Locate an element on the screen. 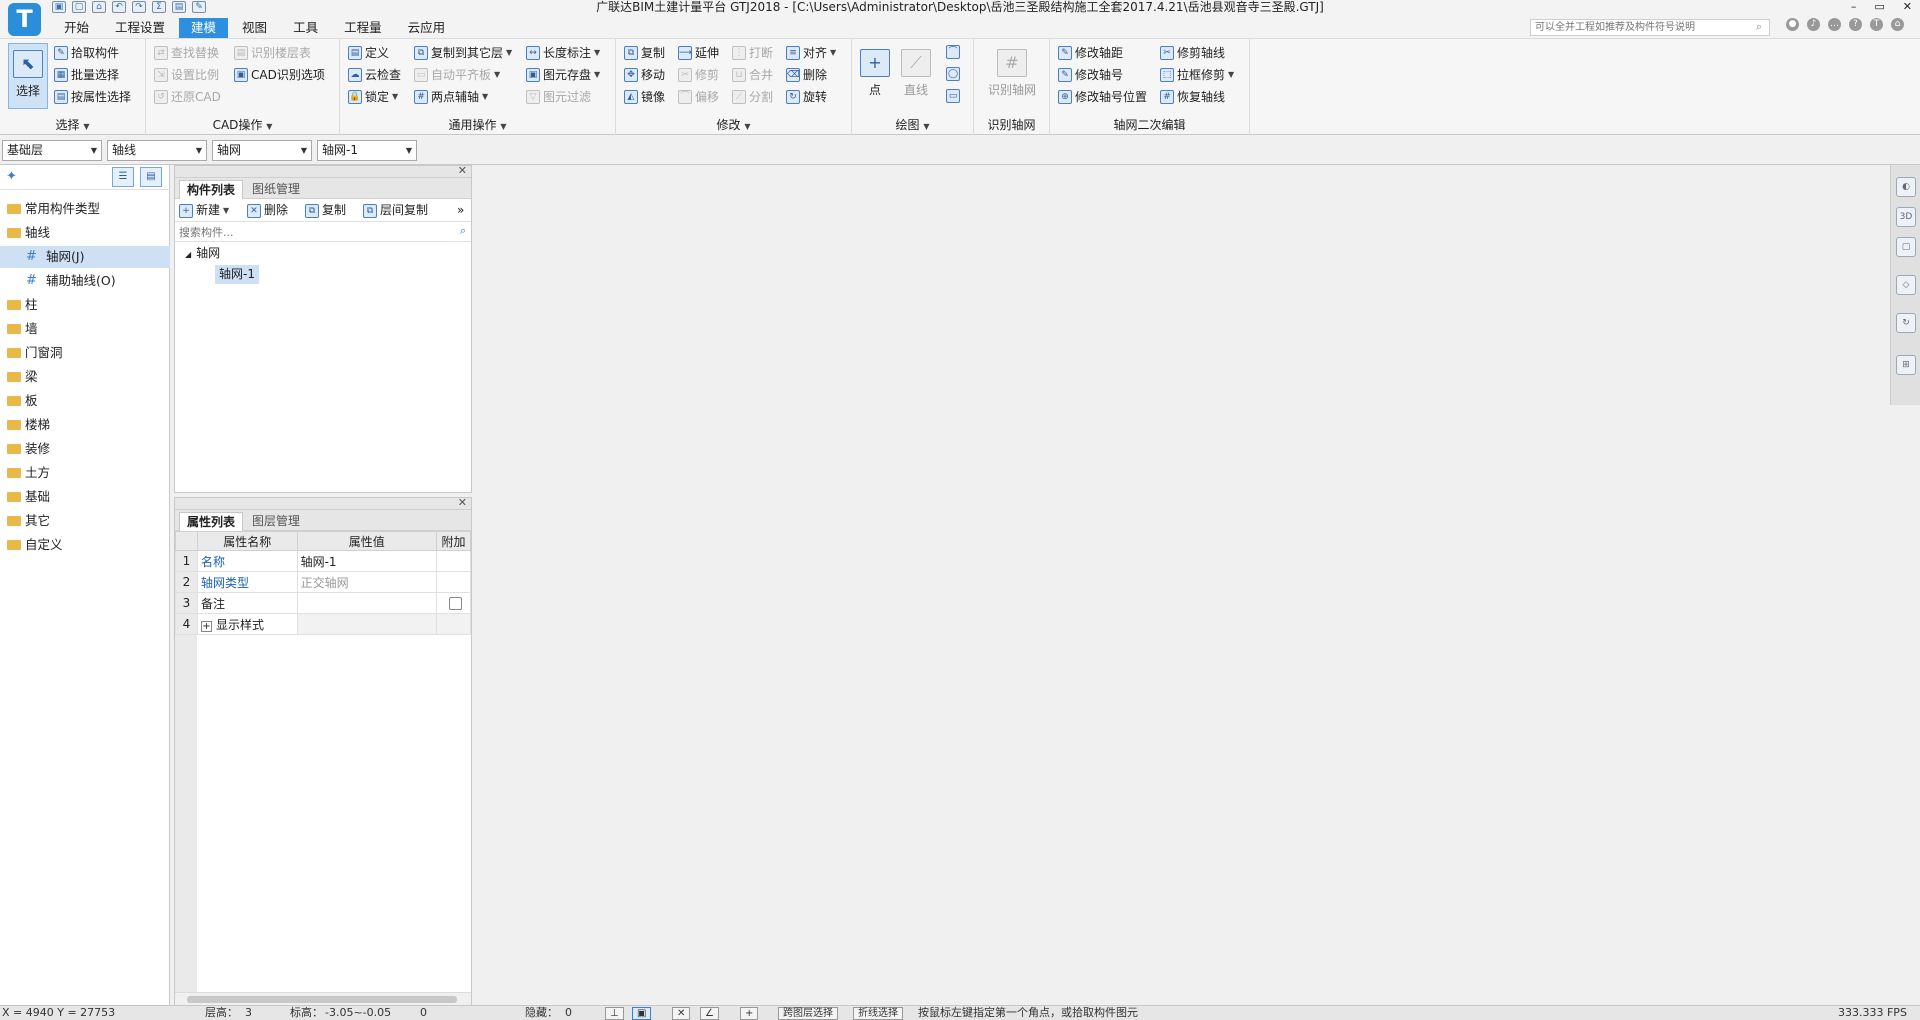 The width and height of the screenshot is (1920, 1020). property-value-input: 轴网-1 is located at coordinates (367, 561).